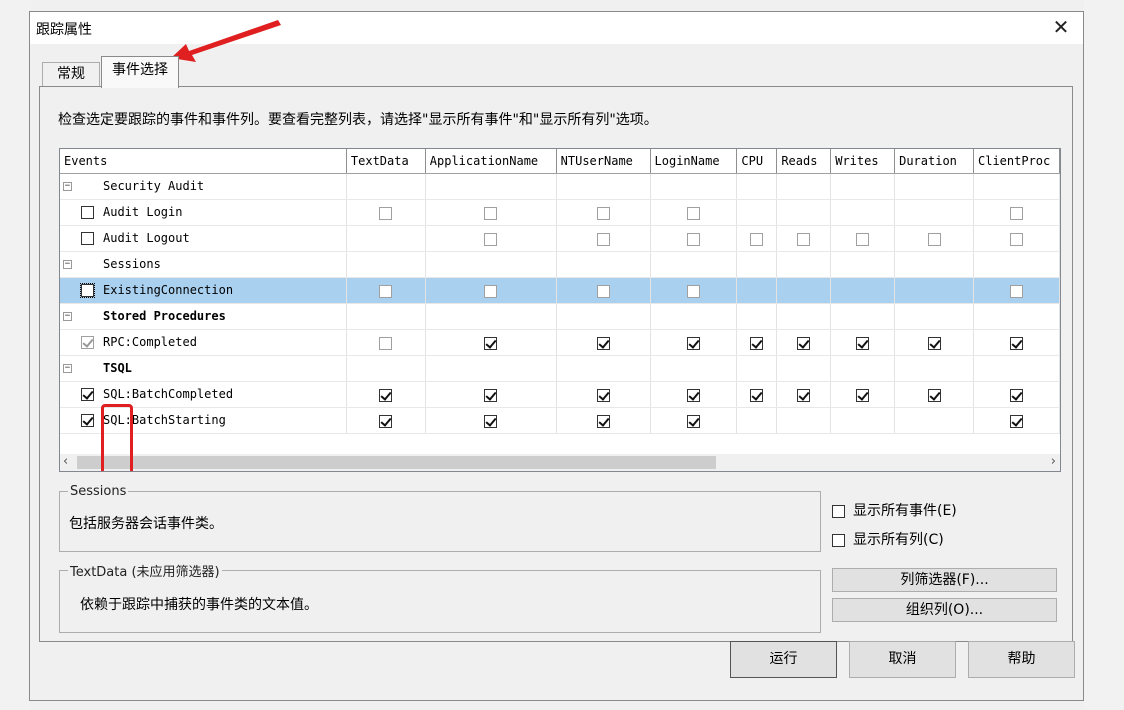  Describe the element at coordinates (140, 72) in the screenshot. I see `tab-event-selection: 事件选择` at that location.